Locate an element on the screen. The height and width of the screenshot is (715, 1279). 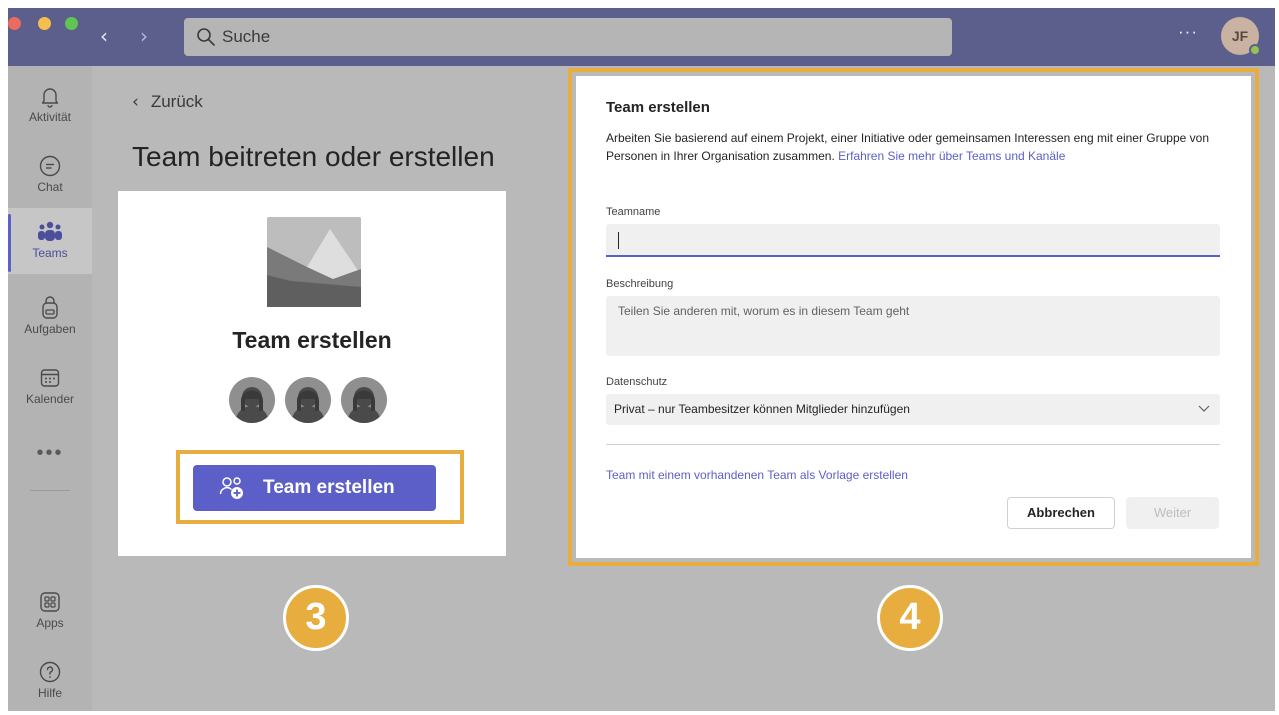
rail-item-label: Teams is located at coordinates (50, 253).